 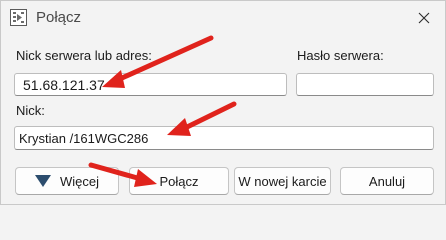 I want to click on more-button: Więcej, so click(x=67, y=181).